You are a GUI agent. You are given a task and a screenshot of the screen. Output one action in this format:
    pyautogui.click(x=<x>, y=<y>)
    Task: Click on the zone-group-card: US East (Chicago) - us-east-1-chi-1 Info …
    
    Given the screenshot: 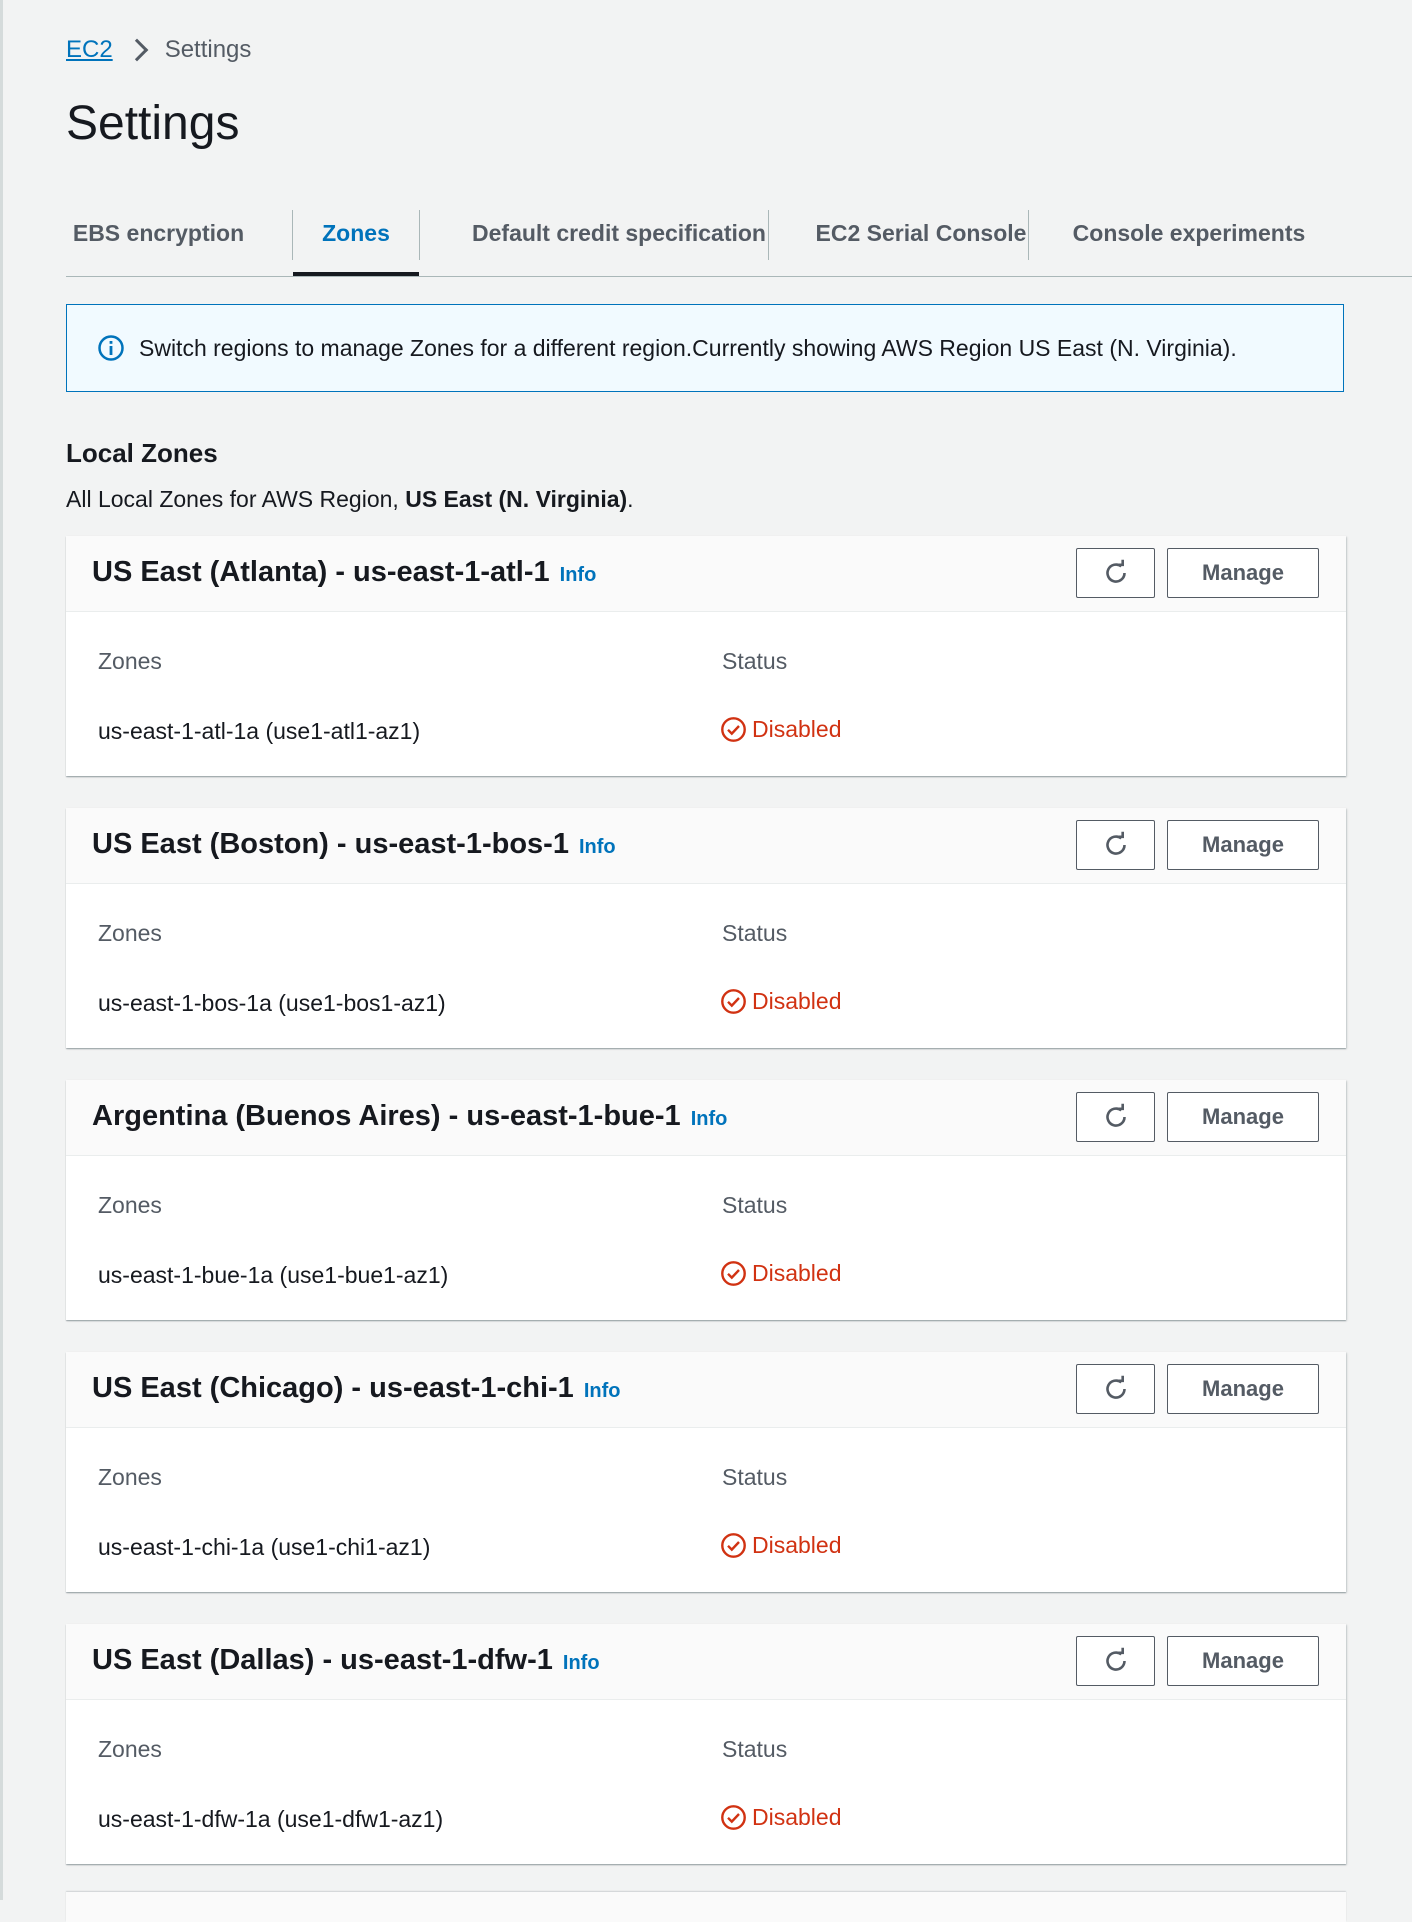 What is the action you would take?
    pyautogui.click(x=706, y=1472)
    